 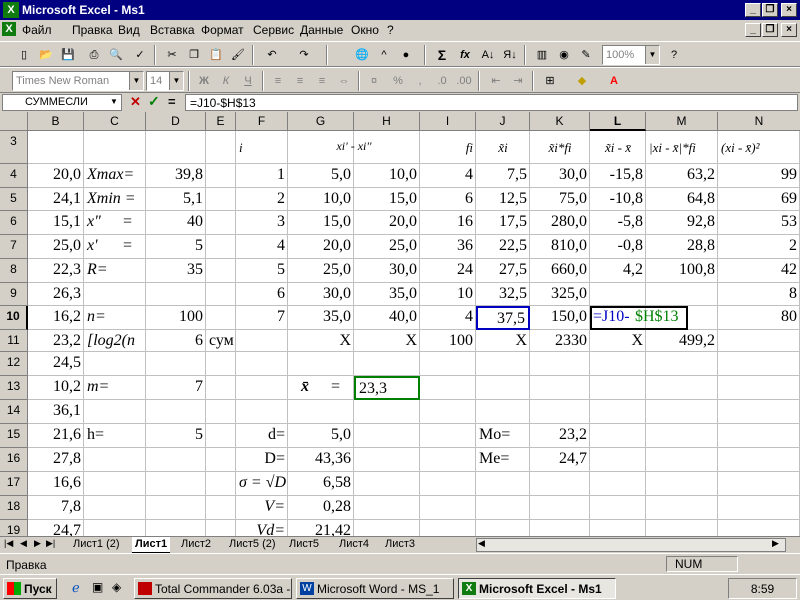 I want to click on cell-j15: Mo=, so click(x=503, y=436).